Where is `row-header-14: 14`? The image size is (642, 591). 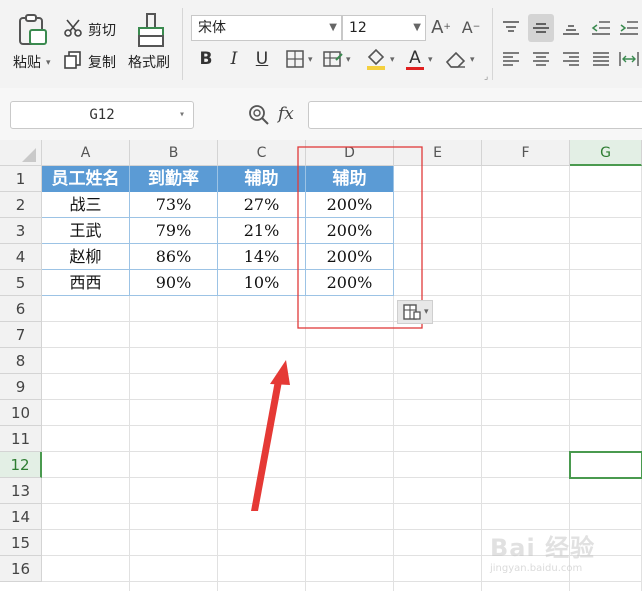 row-header-14: 14 is located at coordinates (21, 517).